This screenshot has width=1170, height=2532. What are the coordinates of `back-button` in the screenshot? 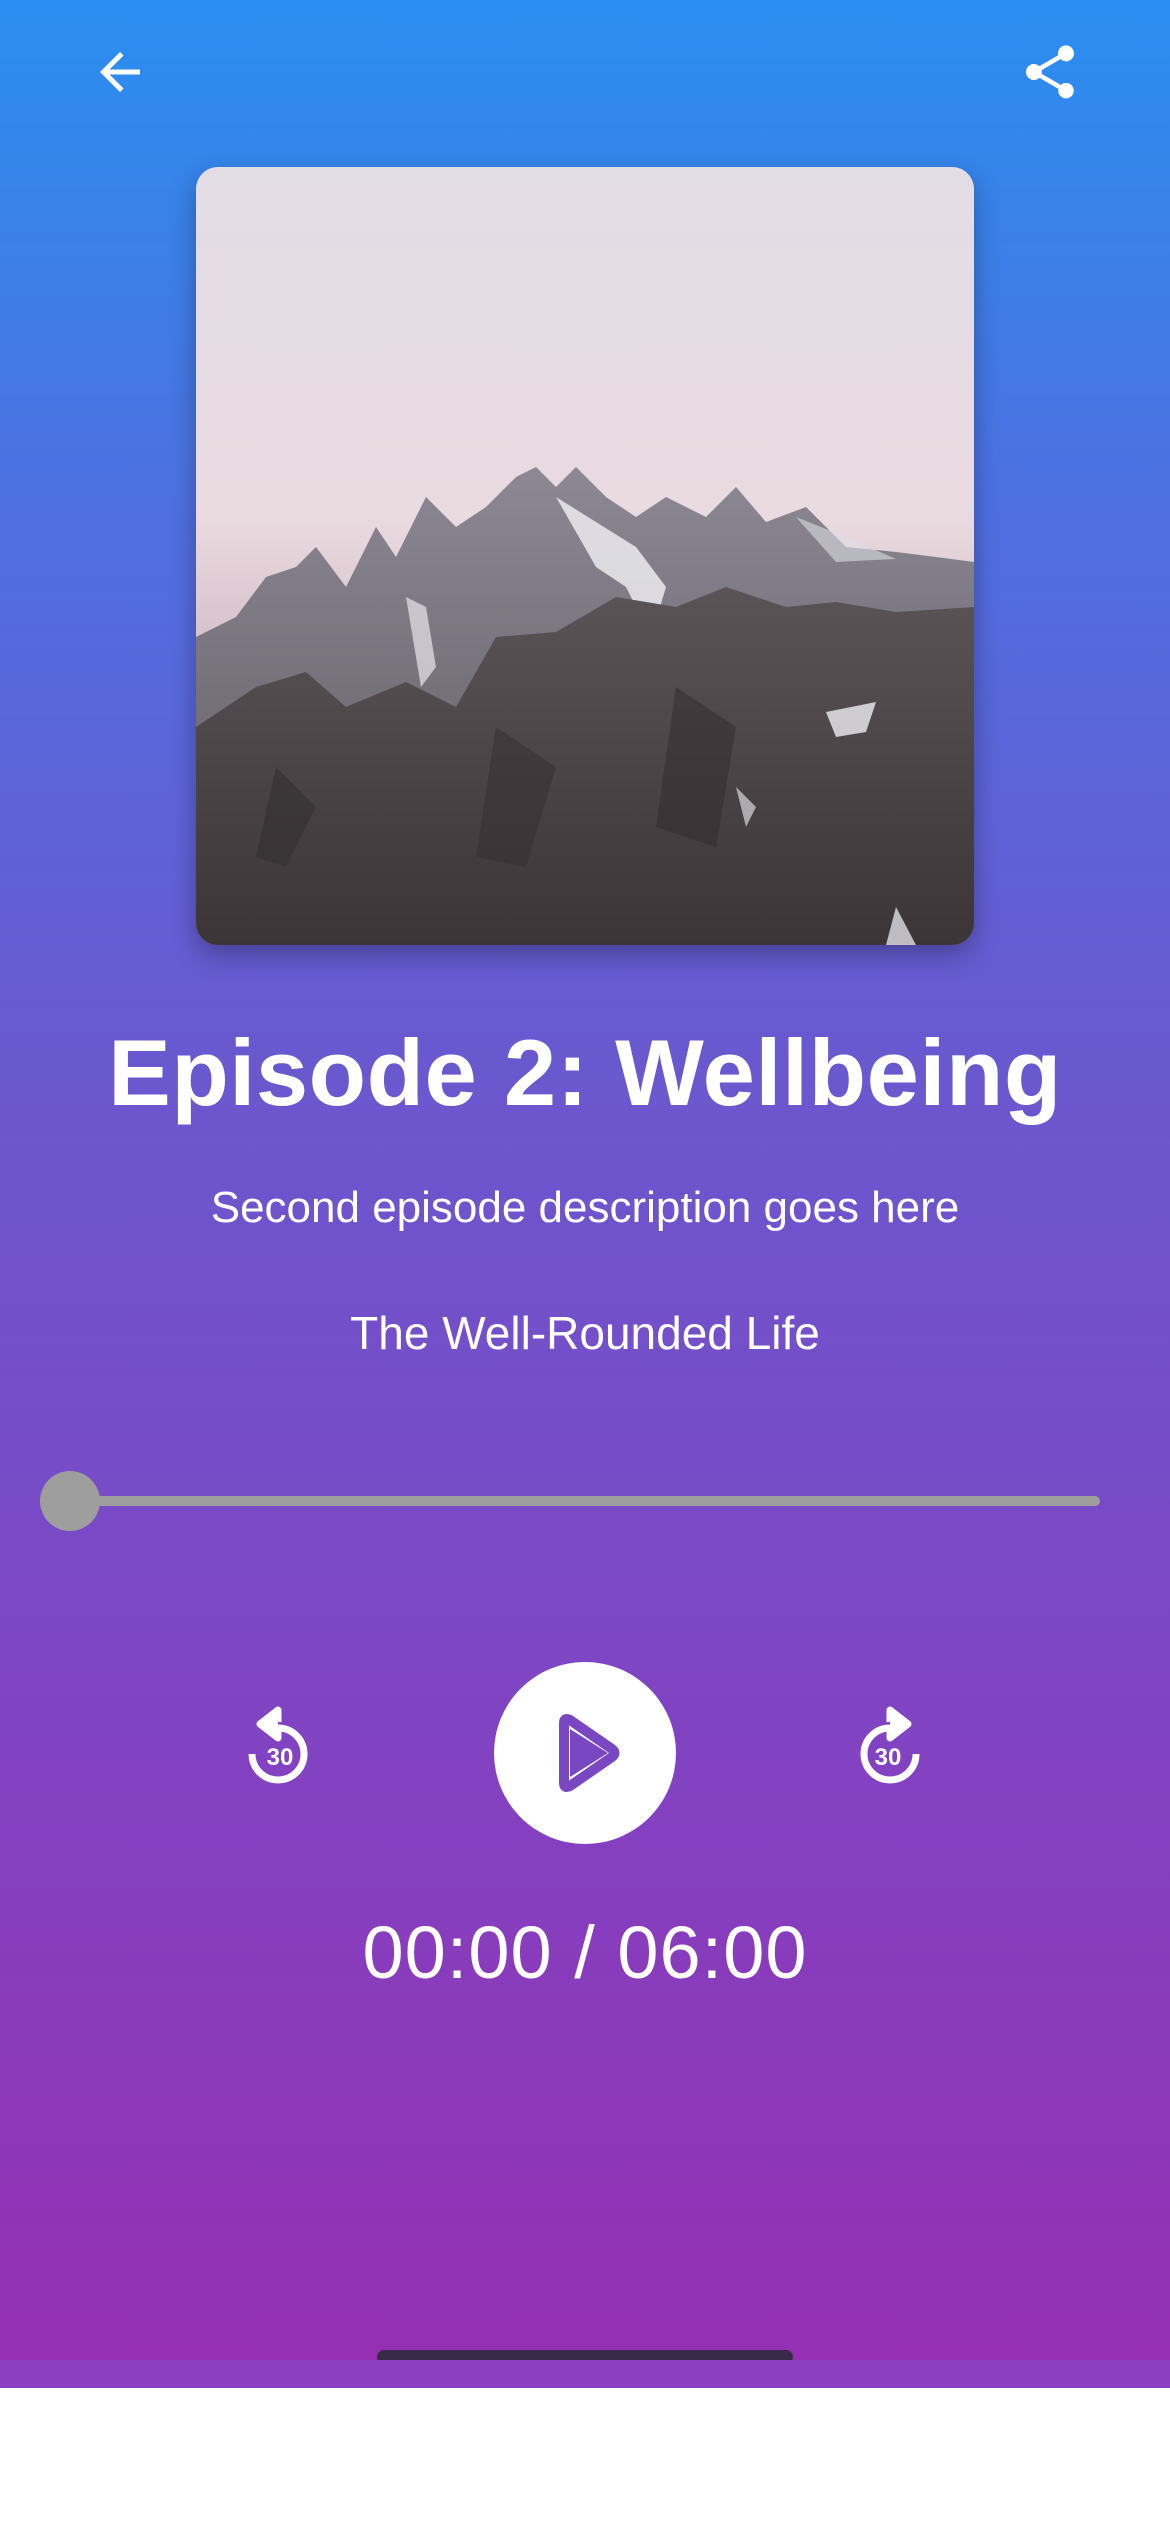 It's located at (120, 72).